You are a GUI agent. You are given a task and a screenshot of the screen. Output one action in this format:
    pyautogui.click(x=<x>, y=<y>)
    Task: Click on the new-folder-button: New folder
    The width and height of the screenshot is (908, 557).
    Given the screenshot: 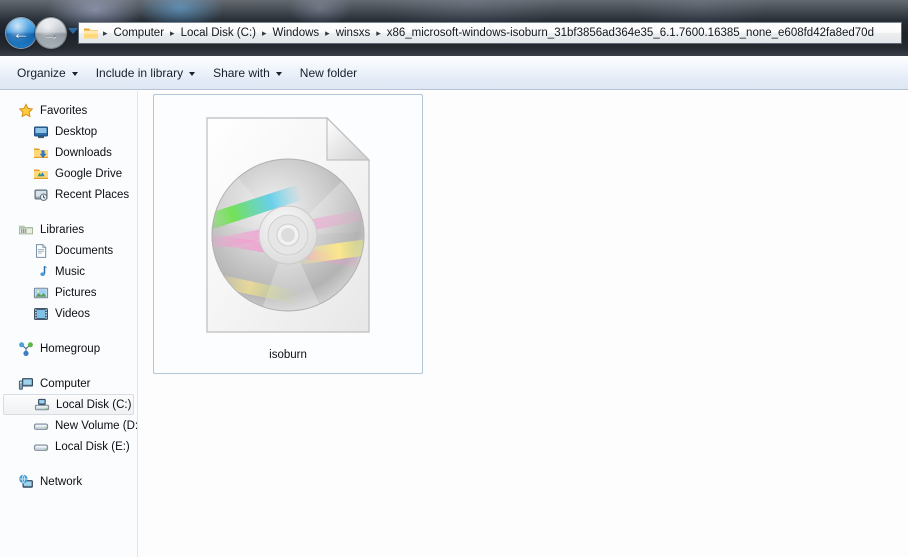 What is the action you would take?
    pyautogui.click(x=328, y=73)
    